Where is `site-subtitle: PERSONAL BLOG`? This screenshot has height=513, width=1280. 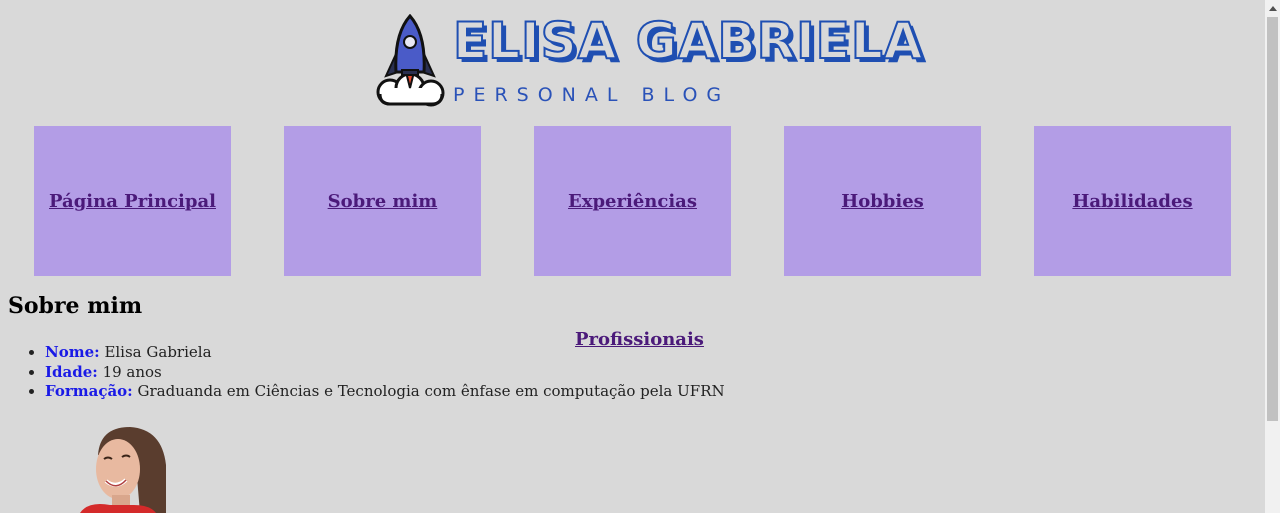 site-subtitle: PERSONAL BLOG is located at coordinates (592, 95).